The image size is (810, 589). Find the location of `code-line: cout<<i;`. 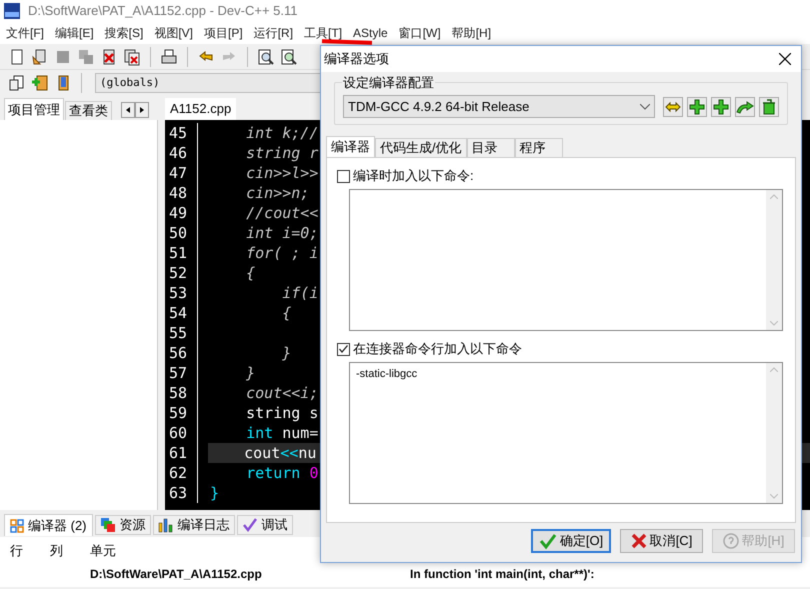

code-line: cout<<i; is located at coordinates (281, 393).